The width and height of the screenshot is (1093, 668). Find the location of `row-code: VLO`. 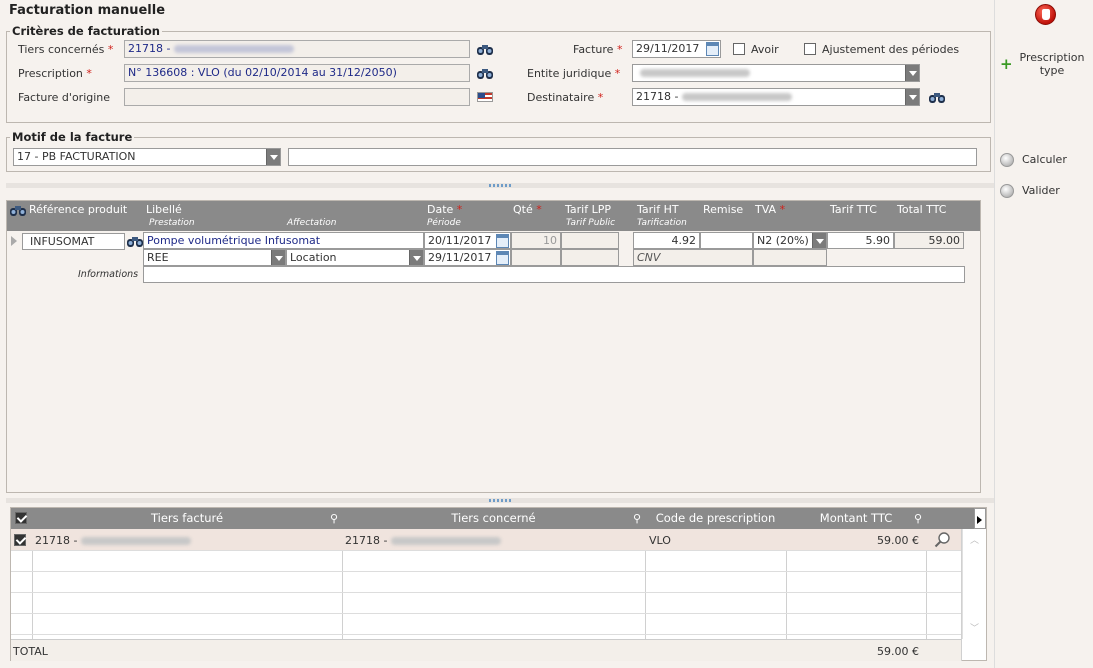

row-code: VLO is located at coordinates (660, 540).